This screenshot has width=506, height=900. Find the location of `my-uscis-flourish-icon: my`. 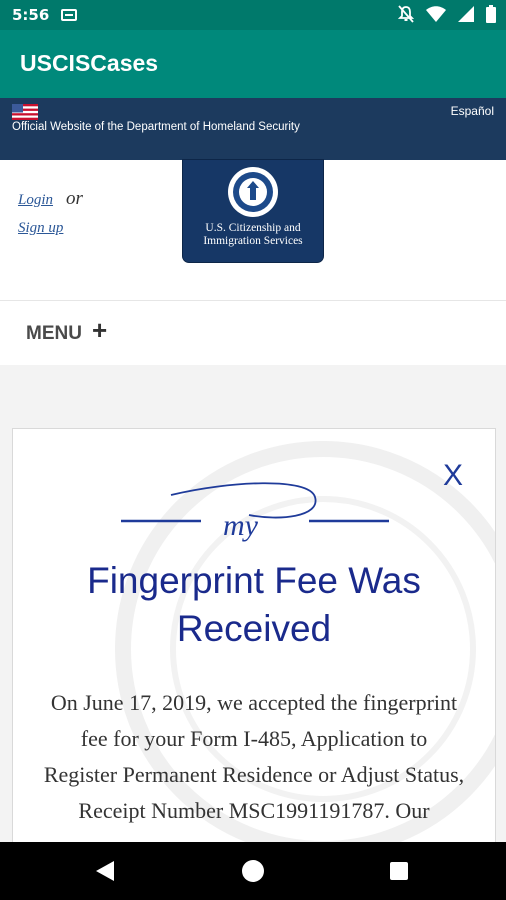

my-uscis-flourish-icon: my is located at coordinates (255, 512).